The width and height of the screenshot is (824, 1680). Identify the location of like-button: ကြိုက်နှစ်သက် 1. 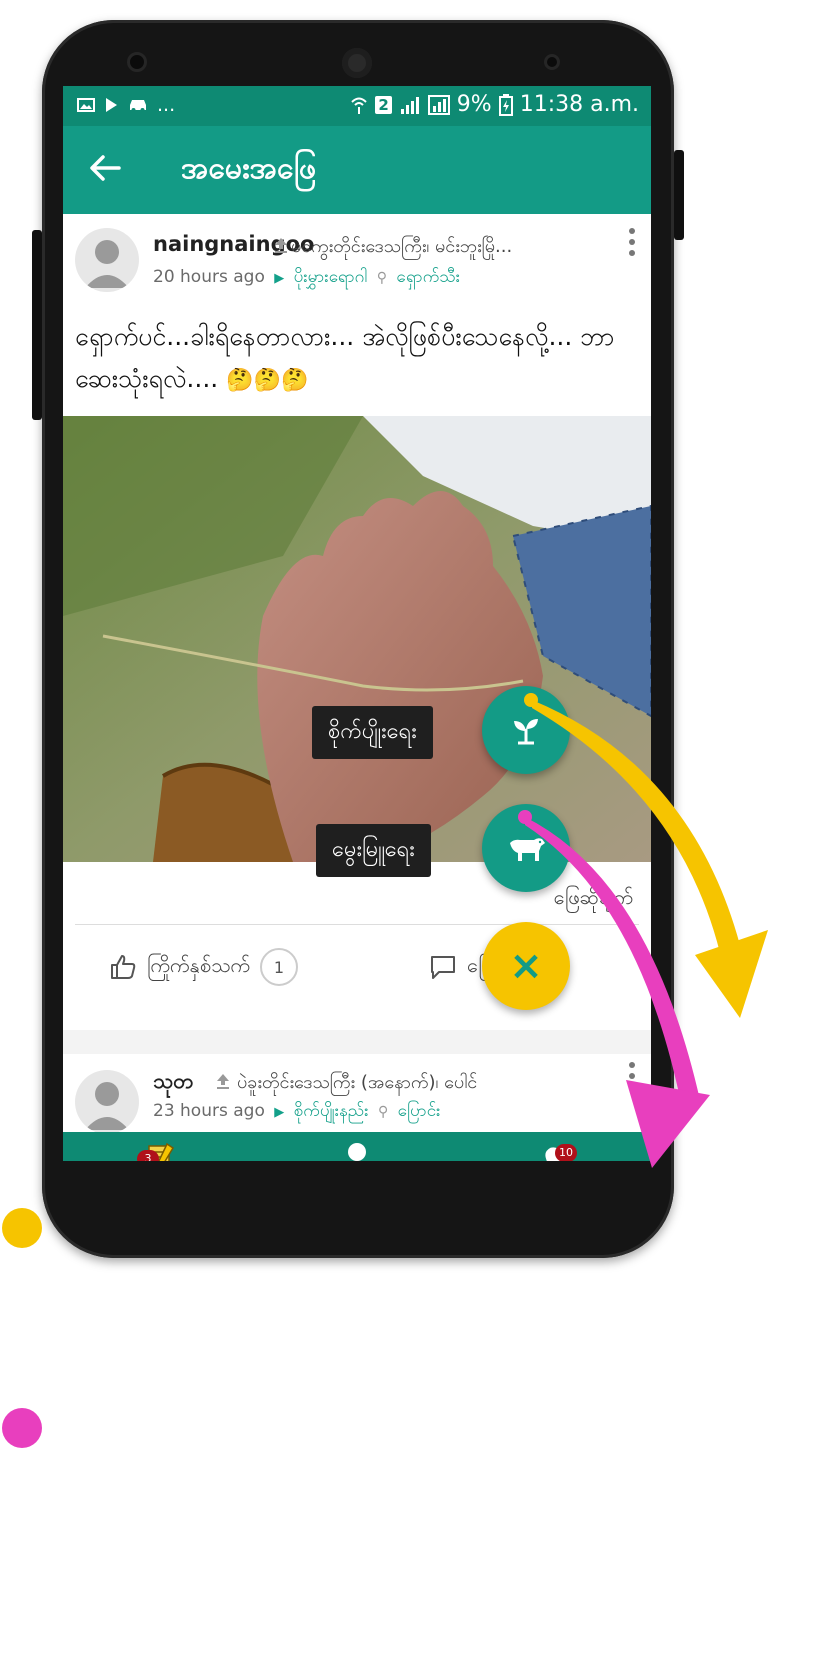
(203, 967).